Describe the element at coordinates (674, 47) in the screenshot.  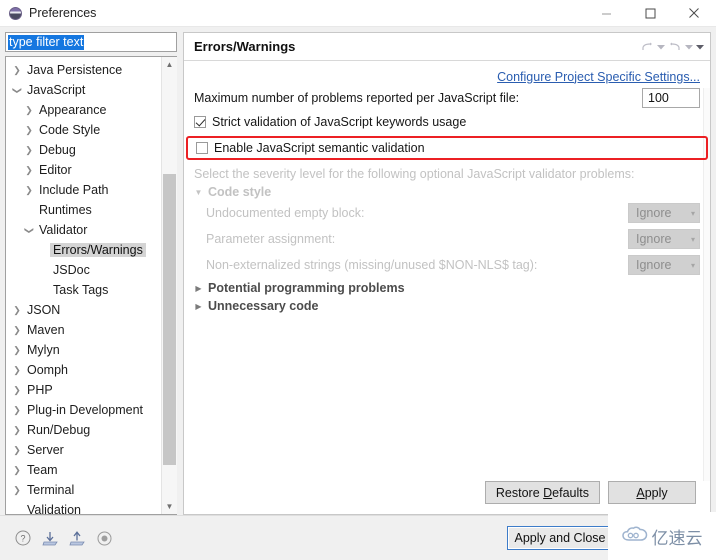
I see `forward-icon` at that location.